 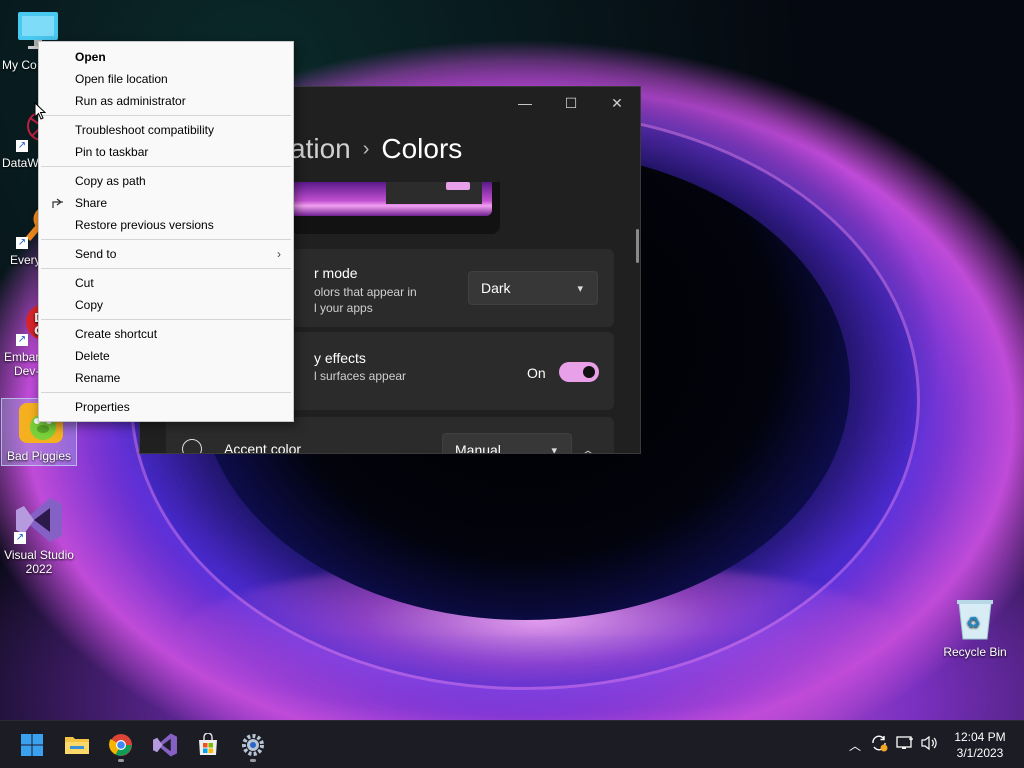 I want to click on transparency-title: y effects, so click(x=340, y=358).